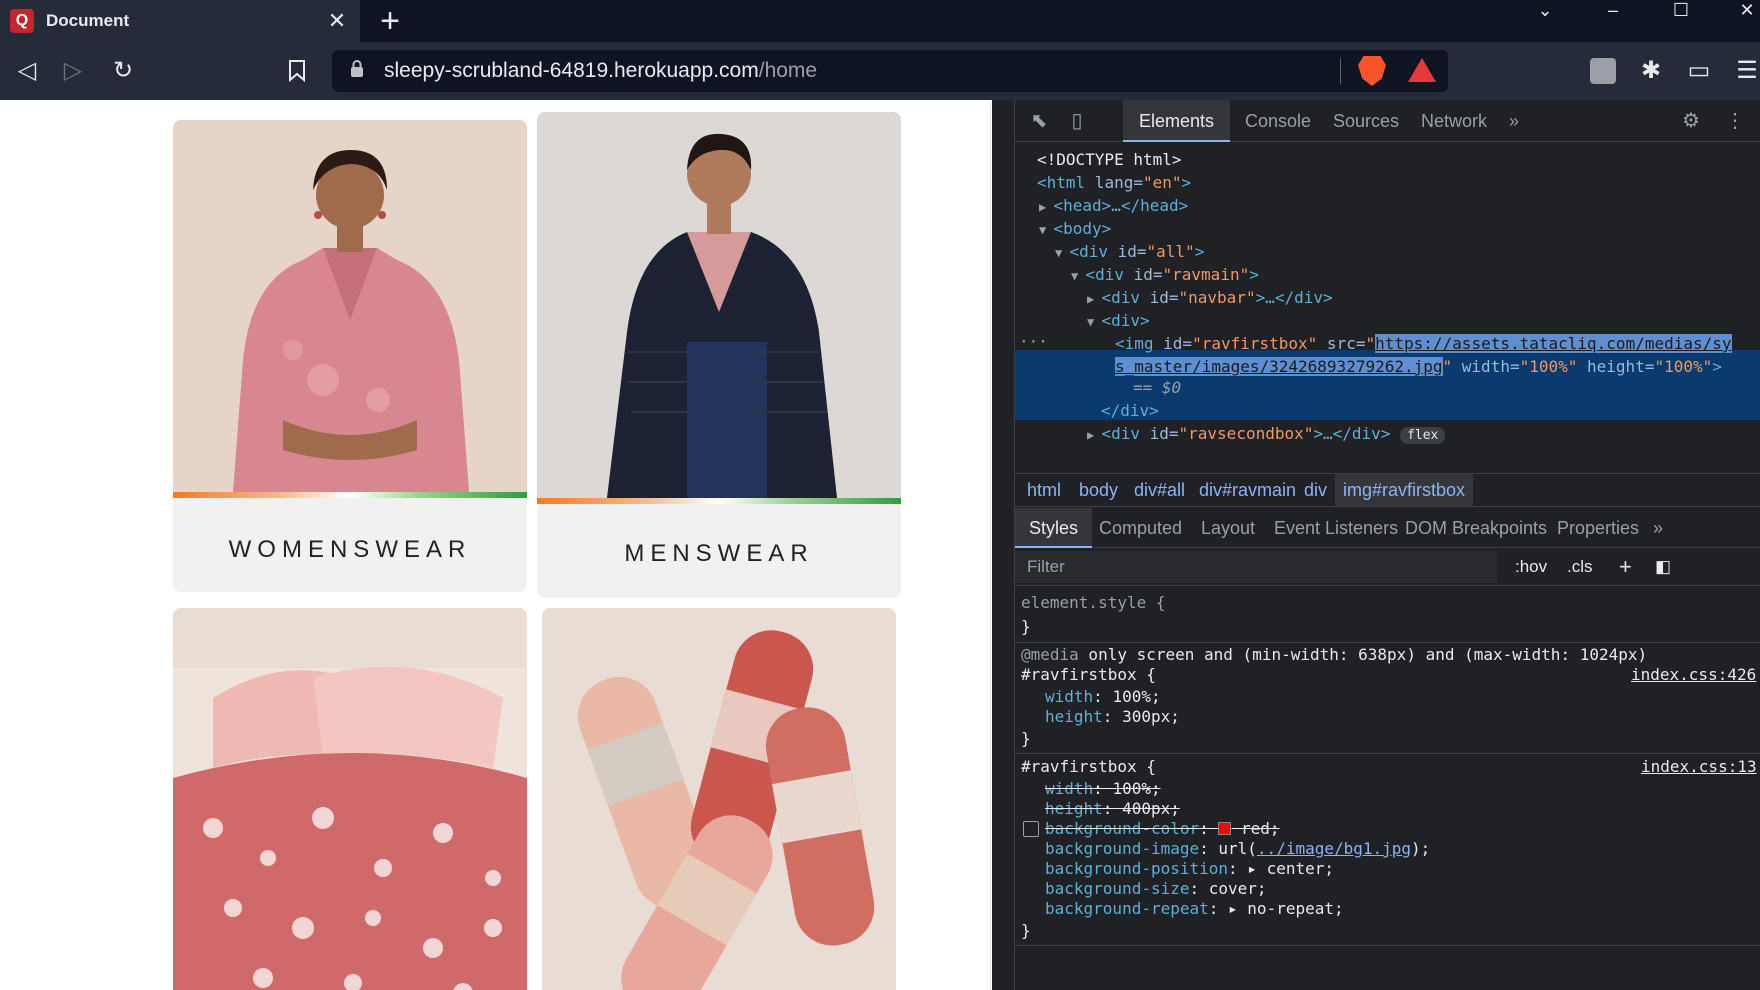  What do you see at coordinates (27, 71) in the screenshot?
I see `back-icon: ◁` at bounding box center [27, 71].